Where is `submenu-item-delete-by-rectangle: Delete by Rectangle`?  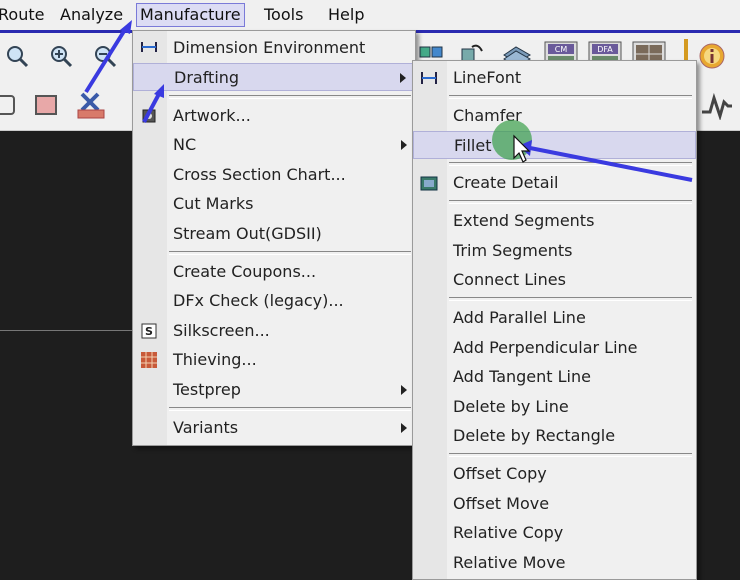
submenu-item-delete-by-rectangle: Delete by Rectangle is located at coordinates (554, 436).